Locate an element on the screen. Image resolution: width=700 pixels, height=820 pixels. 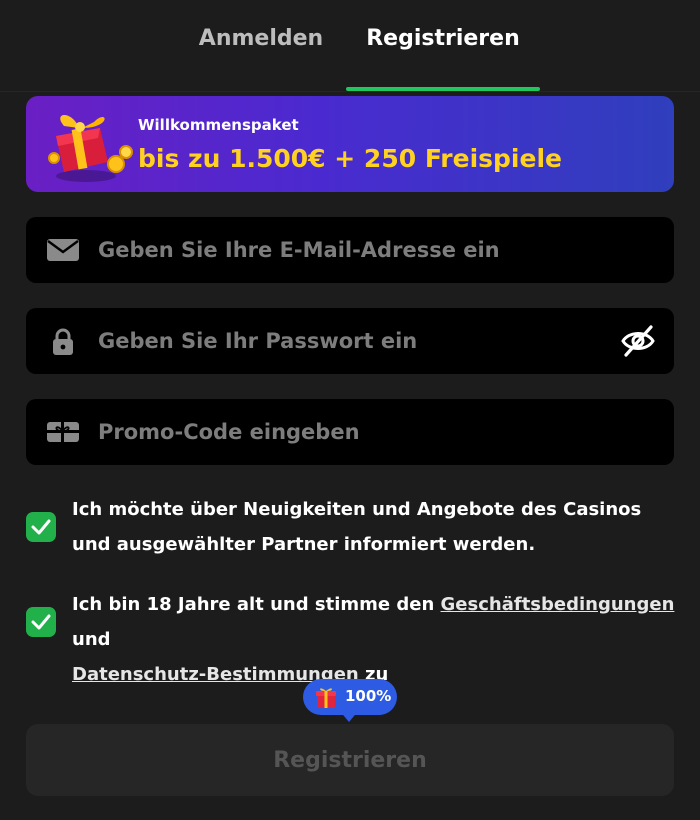
progress-bubble-tail is located at coordinates (349, 716).